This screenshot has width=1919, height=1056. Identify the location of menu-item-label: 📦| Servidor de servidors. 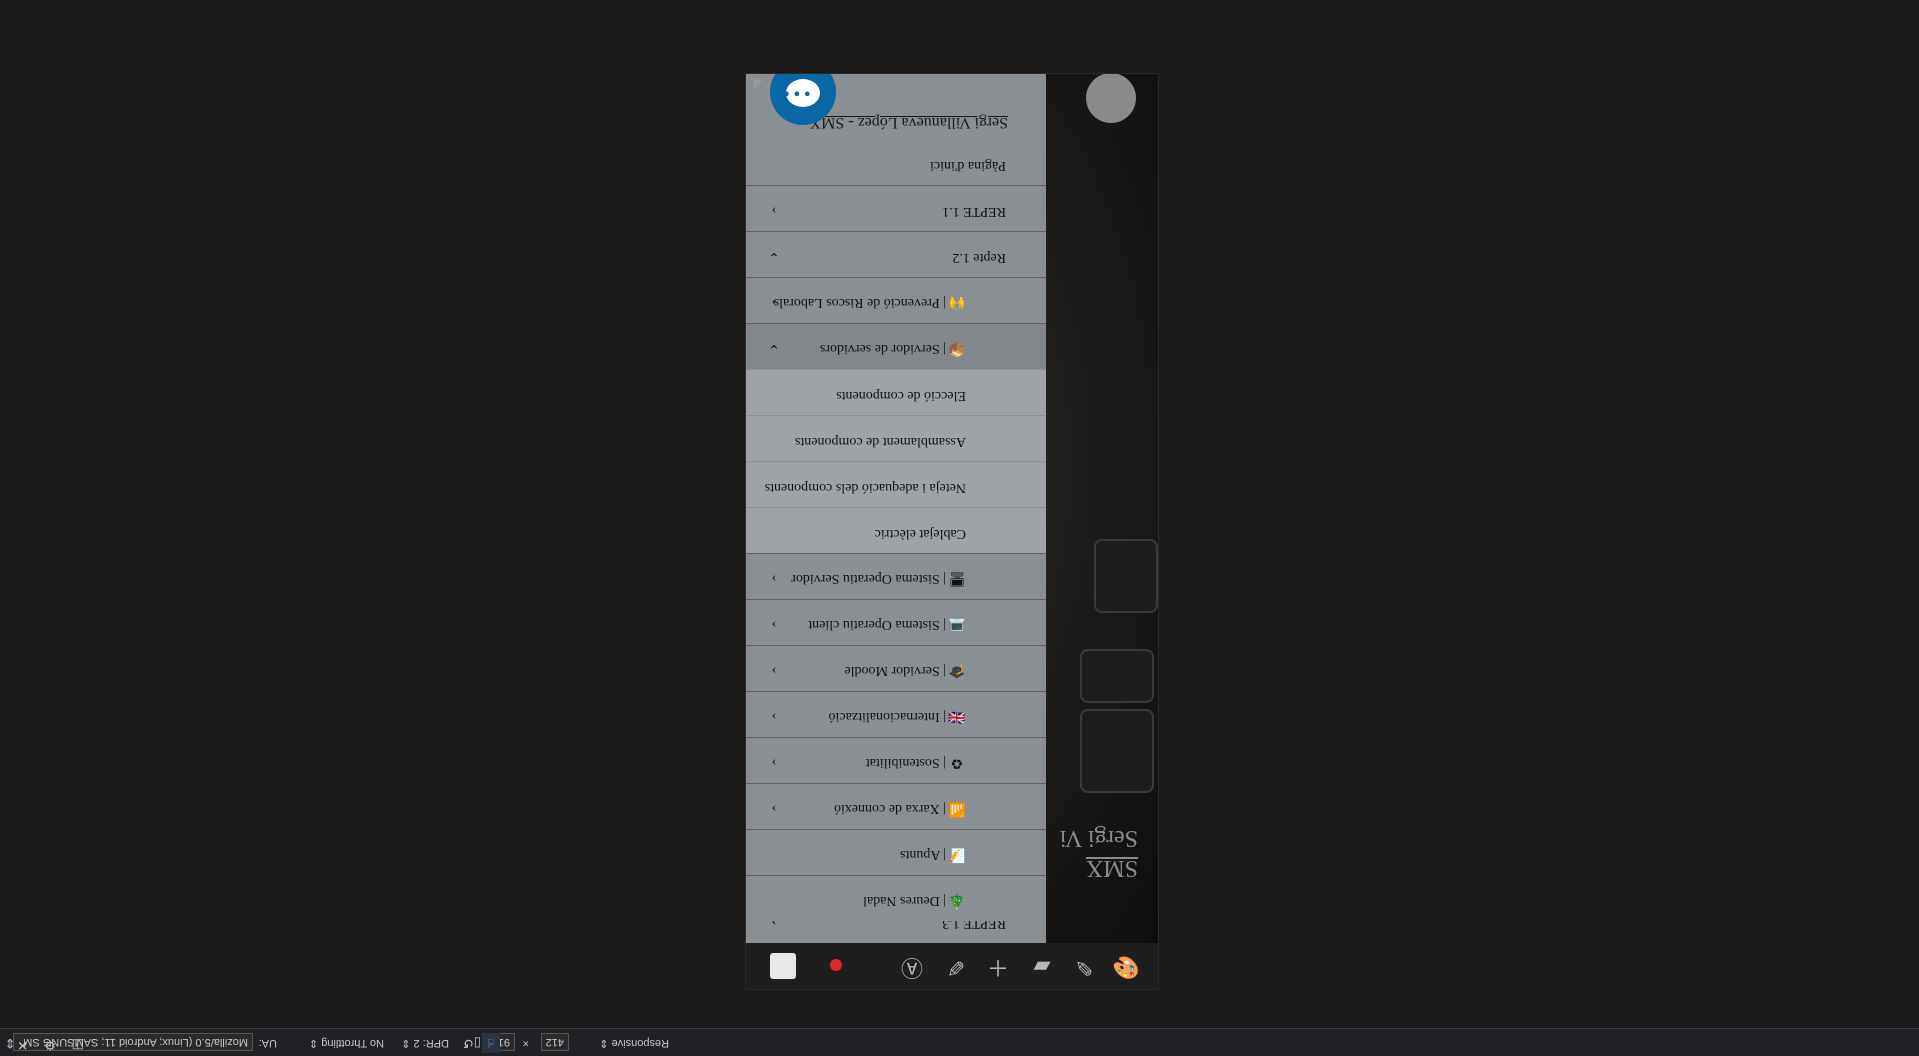
(892, 348).